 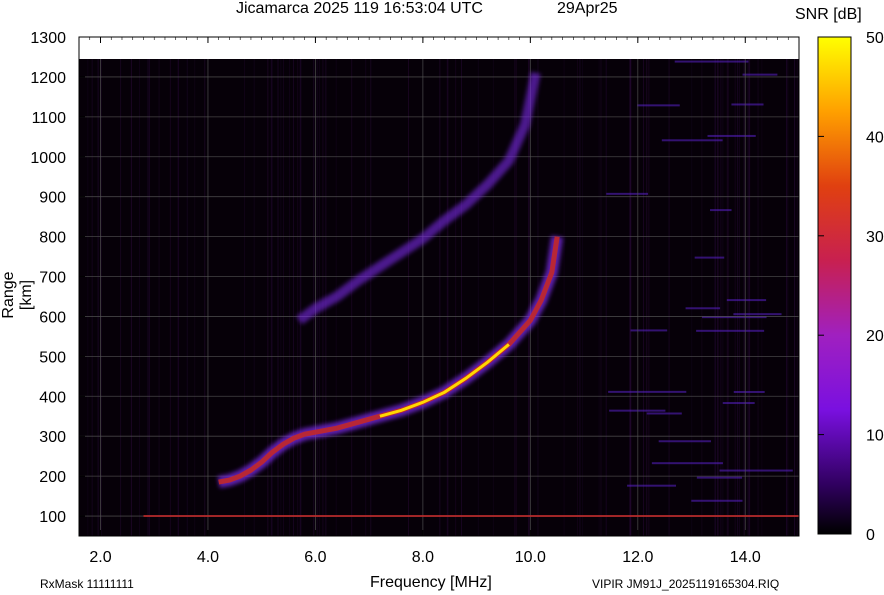 I want to click on colorbar-tick-label: 20, so click(x=875, y=336).